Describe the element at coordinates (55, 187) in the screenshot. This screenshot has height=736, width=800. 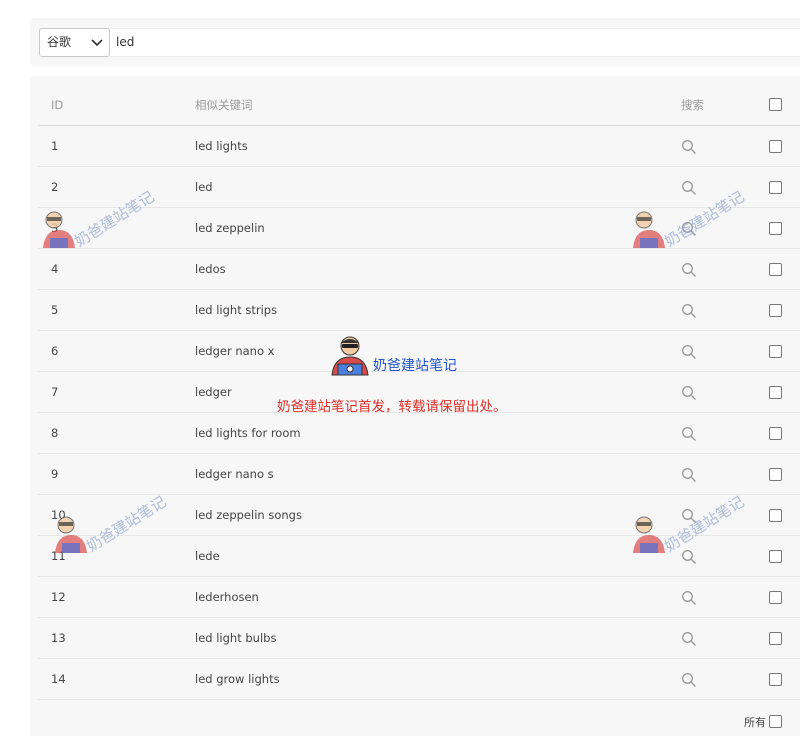
I see `row-id: 2` at that location.